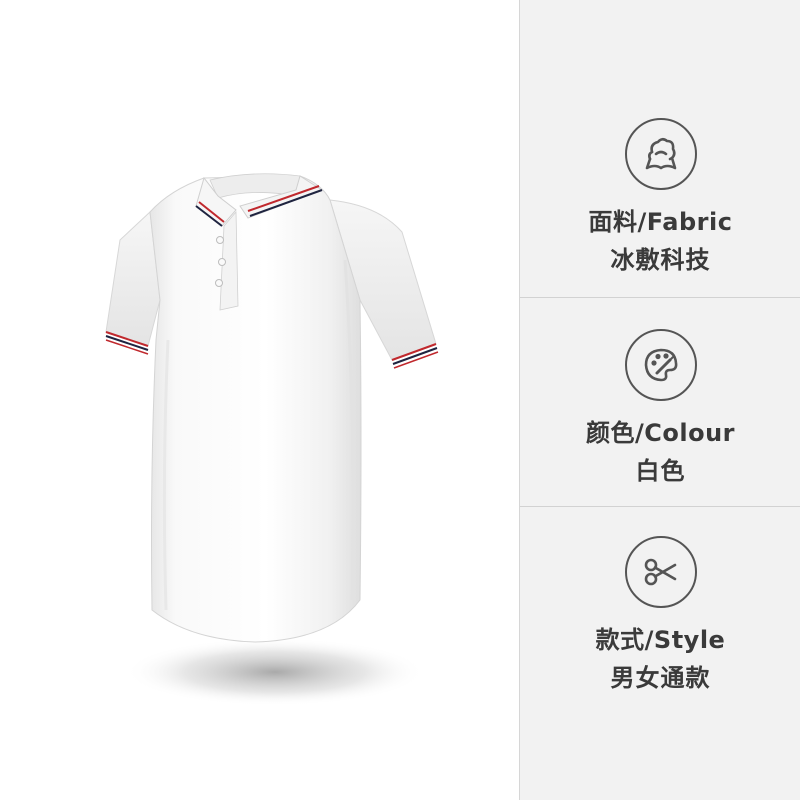  Describe the element at coordinates (660, 640) in the screenshot. I see `spec-title: 款式/Style` at that location.